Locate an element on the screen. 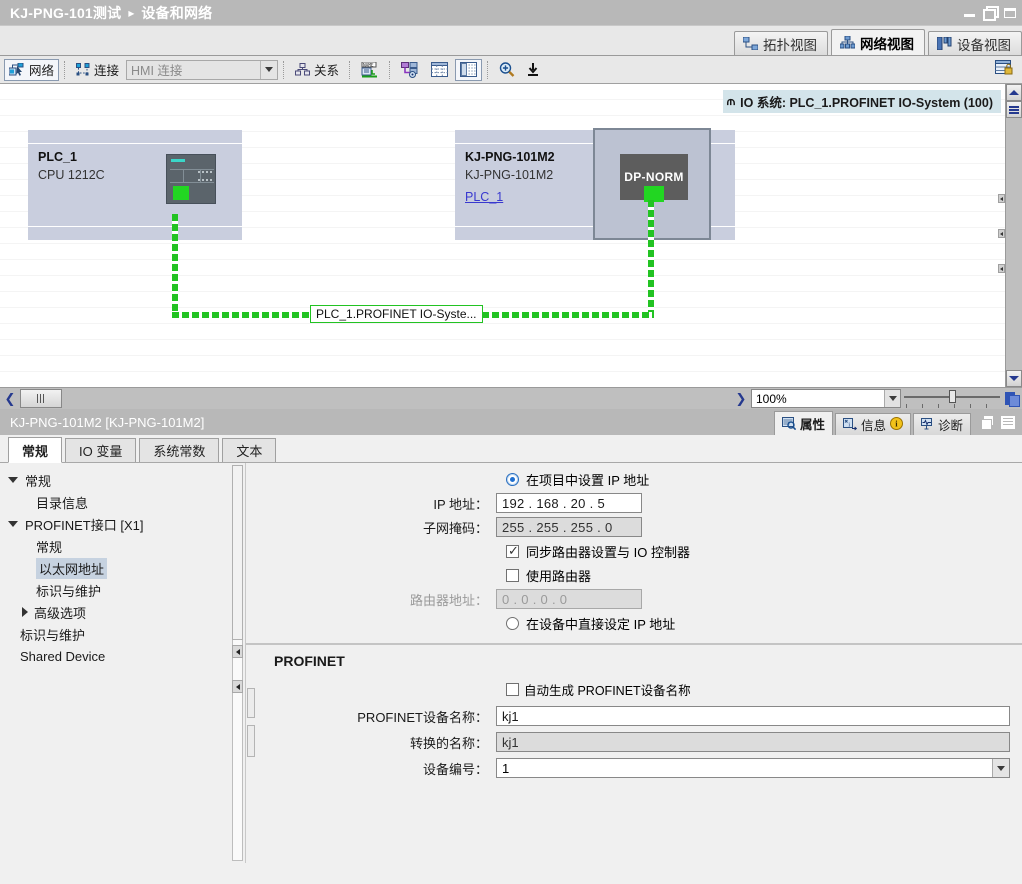 The width and height of the screenshot is (1022, 884). scroll-left-button: ❮ is located at coordinates (10, 398).